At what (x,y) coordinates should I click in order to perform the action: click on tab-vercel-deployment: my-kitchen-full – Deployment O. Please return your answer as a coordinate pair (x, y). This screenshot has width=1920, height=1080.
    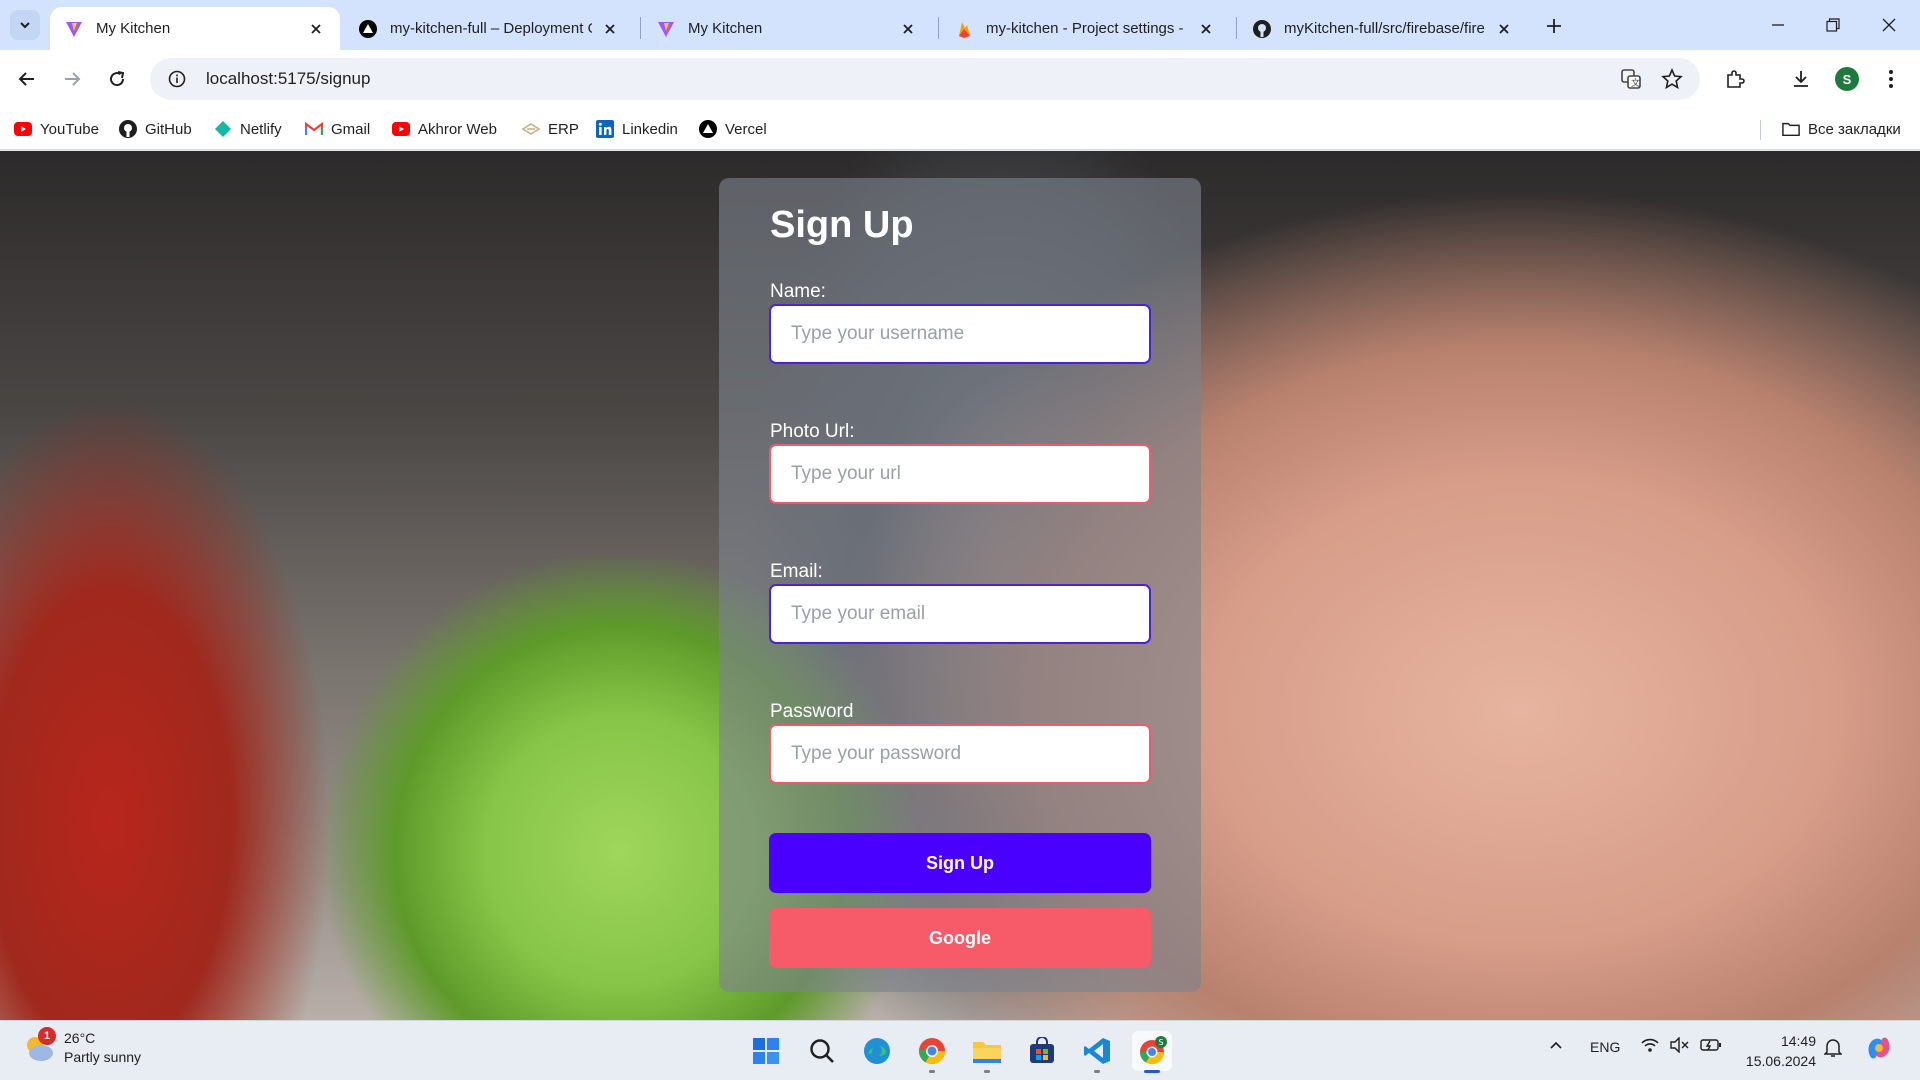
    Looking at the image, I should click on (489, 28).